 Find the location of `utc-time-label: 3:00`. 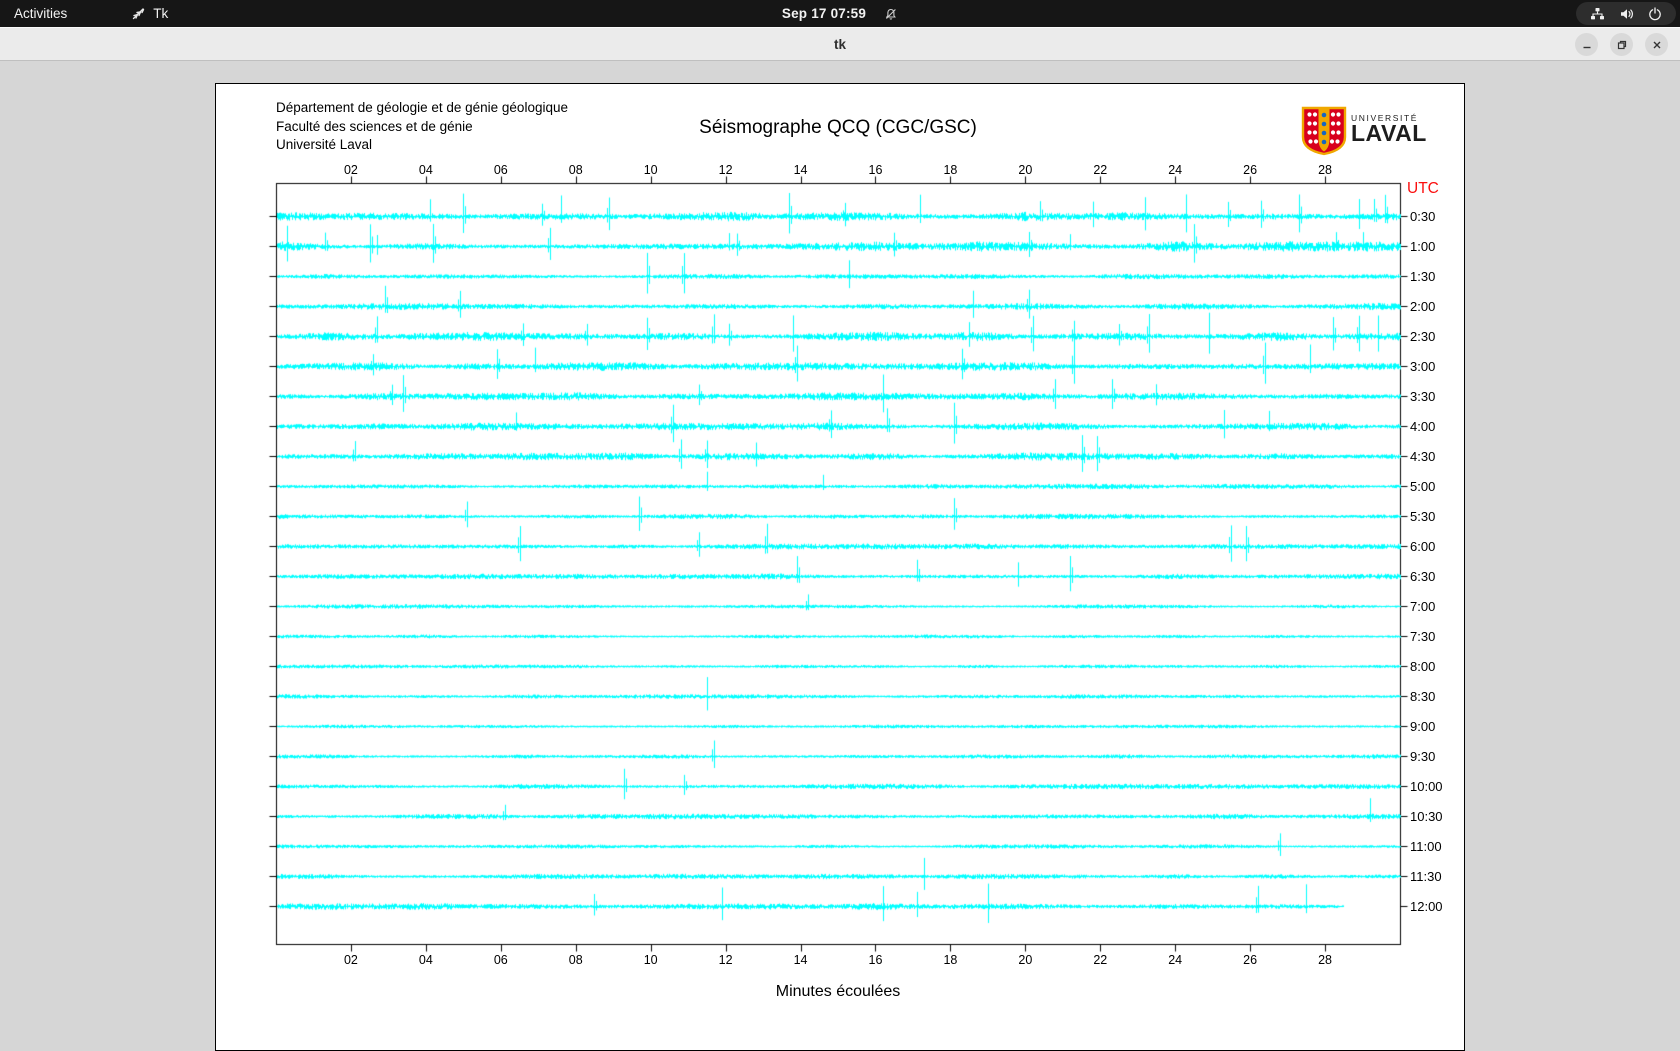

utc-time-label: 3:00 is located at coordinates (1423, 366).